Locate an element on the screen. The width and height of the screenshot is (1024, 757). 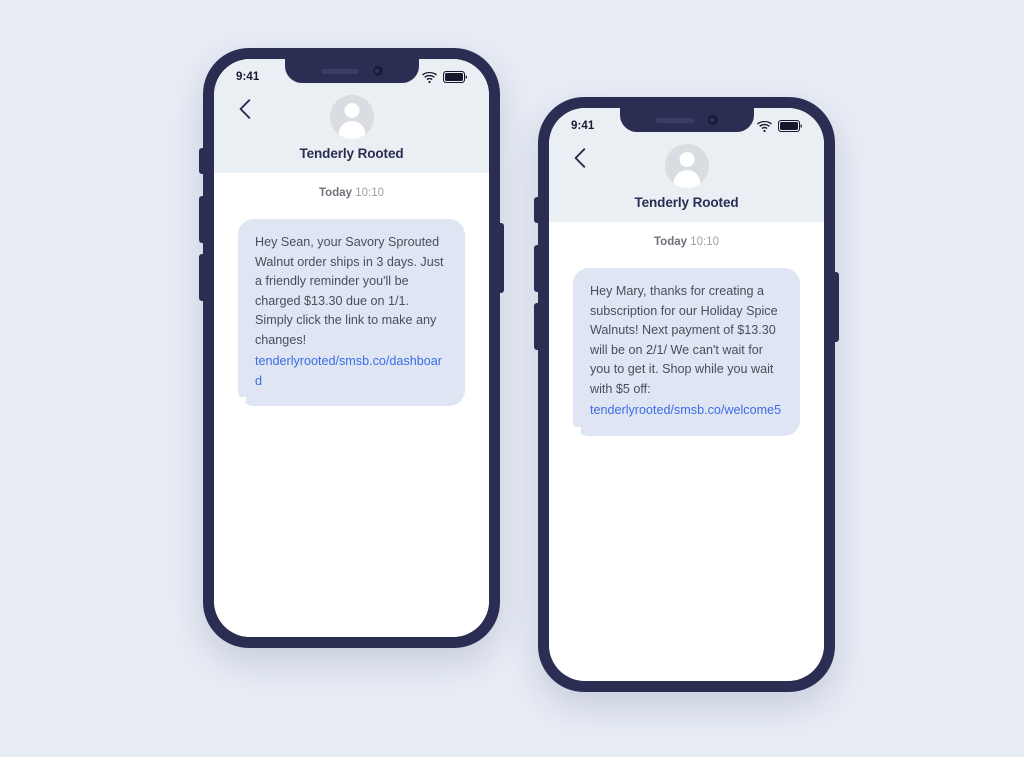
phone-two-volume-down-button is located at coordinates (536, 326).